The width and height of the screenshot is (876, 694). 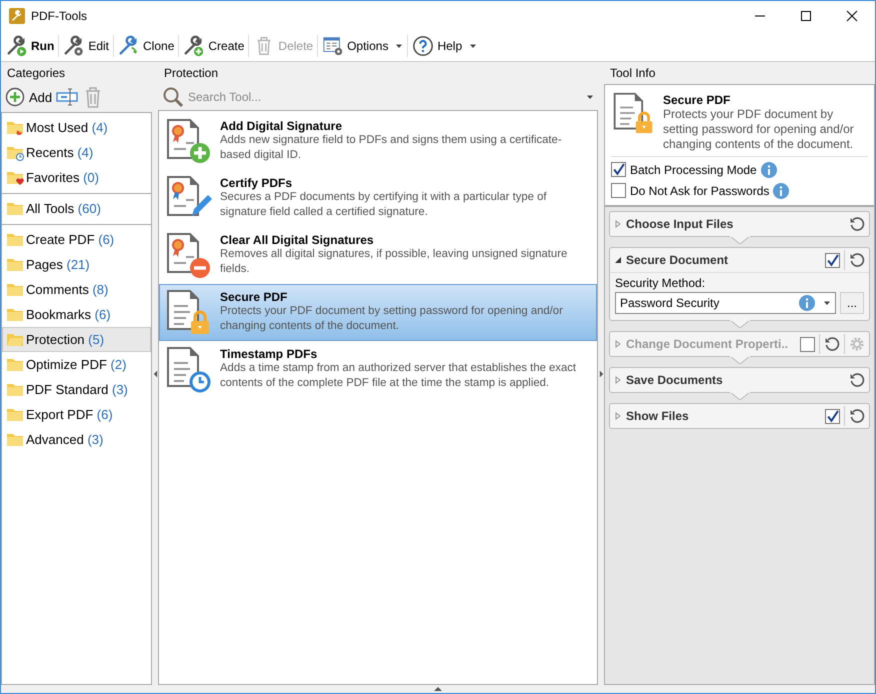 I want to click on category-item: Protection (5), so click(x=76, y=339).